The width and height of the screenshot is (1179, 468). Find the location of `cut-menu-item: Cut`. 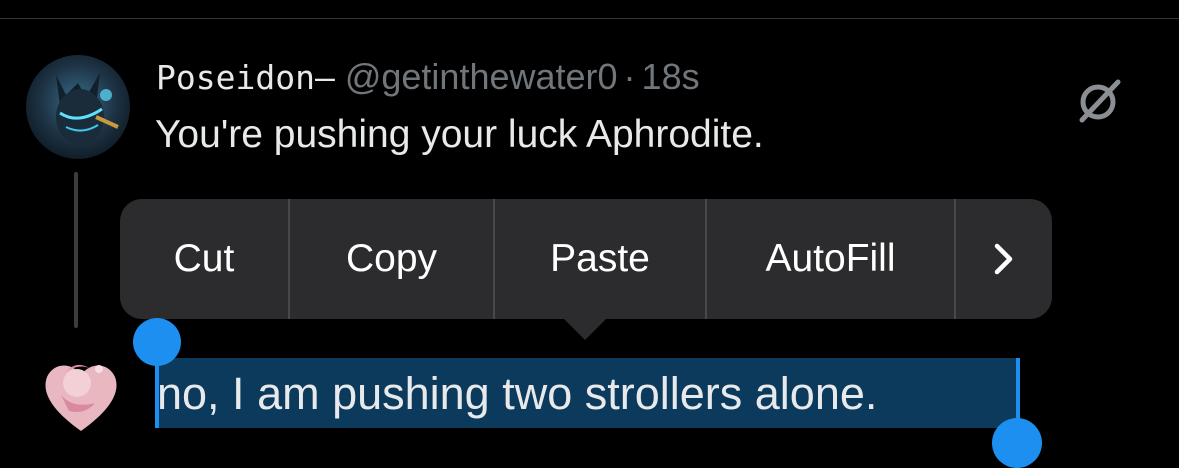

cut-menu-item: Cut is located at coordinates (205, 259).